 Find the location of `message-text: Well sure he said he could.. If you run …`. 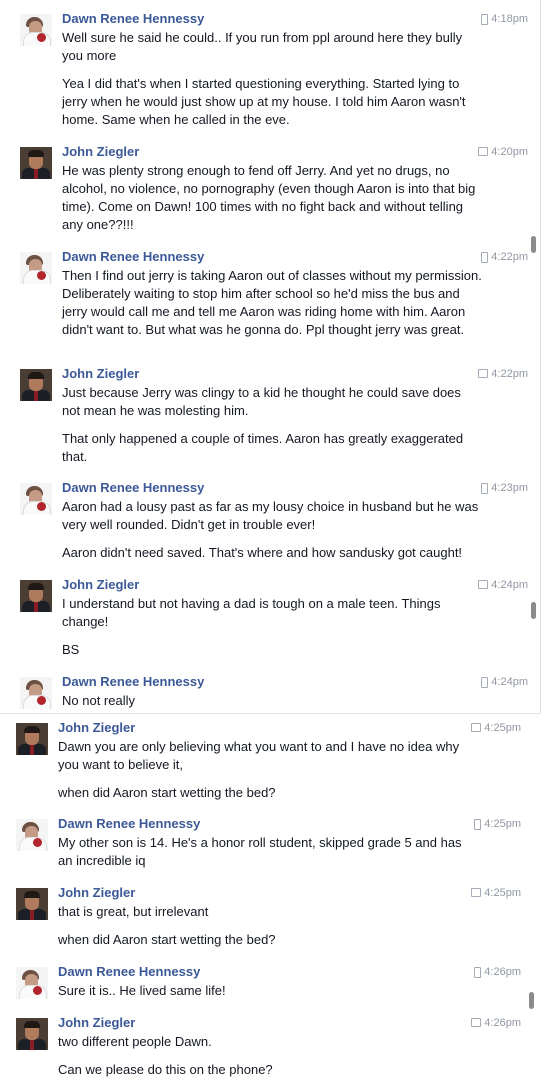

message-text: Well sure he said he could.. If you run … is located at coordinates (264, 46).